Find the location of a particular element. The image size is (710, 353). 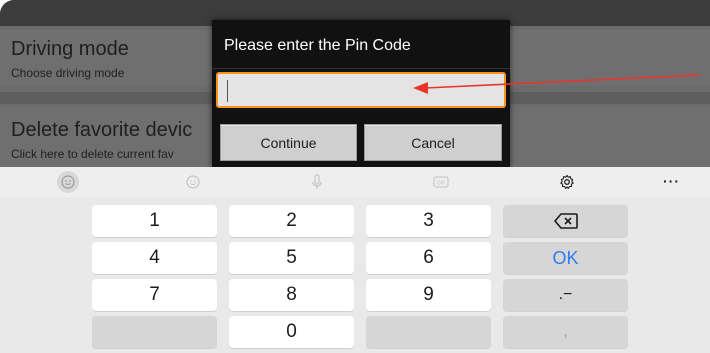

key-2: 2 is located at coordinates (291, 221).